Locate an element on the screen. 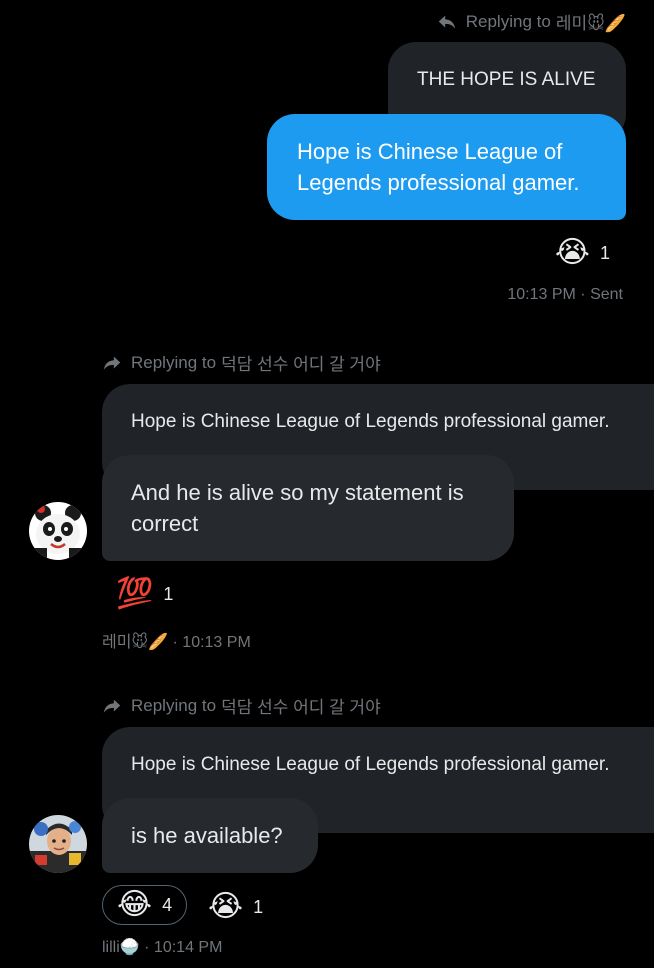 Image resolution: width=654 pixels, height=968 pixels. reply-target: 레미🐭🥖 is located at coordinates (590, 23).